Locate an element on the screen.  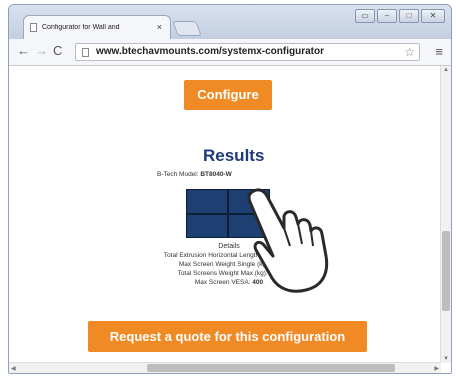
model-line: B-Tech Model: BT8040-W is located at coordinates (194, 174).